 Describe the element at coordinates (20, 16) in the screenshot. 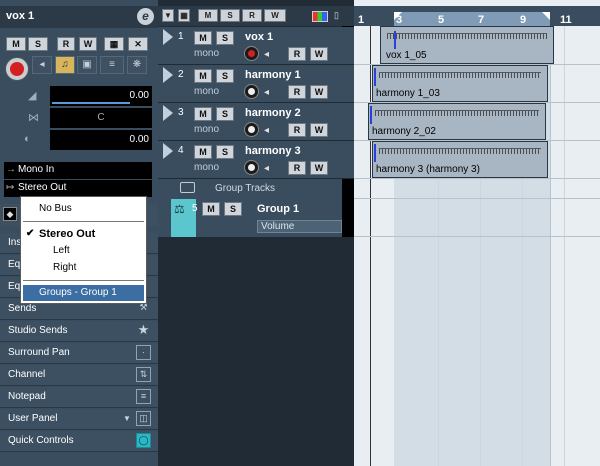

I see `inspector-track-name: vox 1` at that location.